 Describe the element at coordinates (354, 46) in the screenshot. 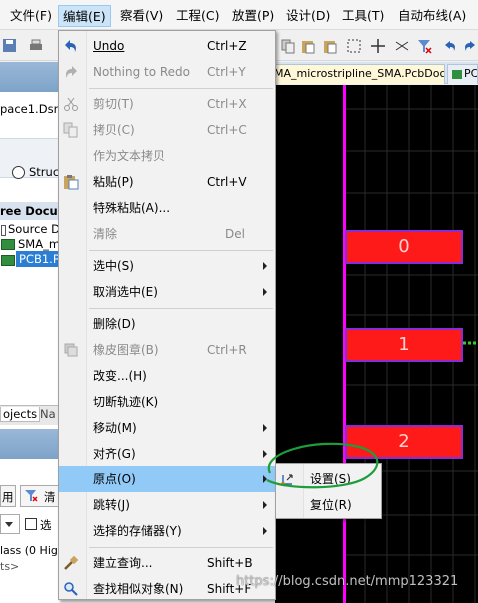

I see `select-area-icon` at that location.